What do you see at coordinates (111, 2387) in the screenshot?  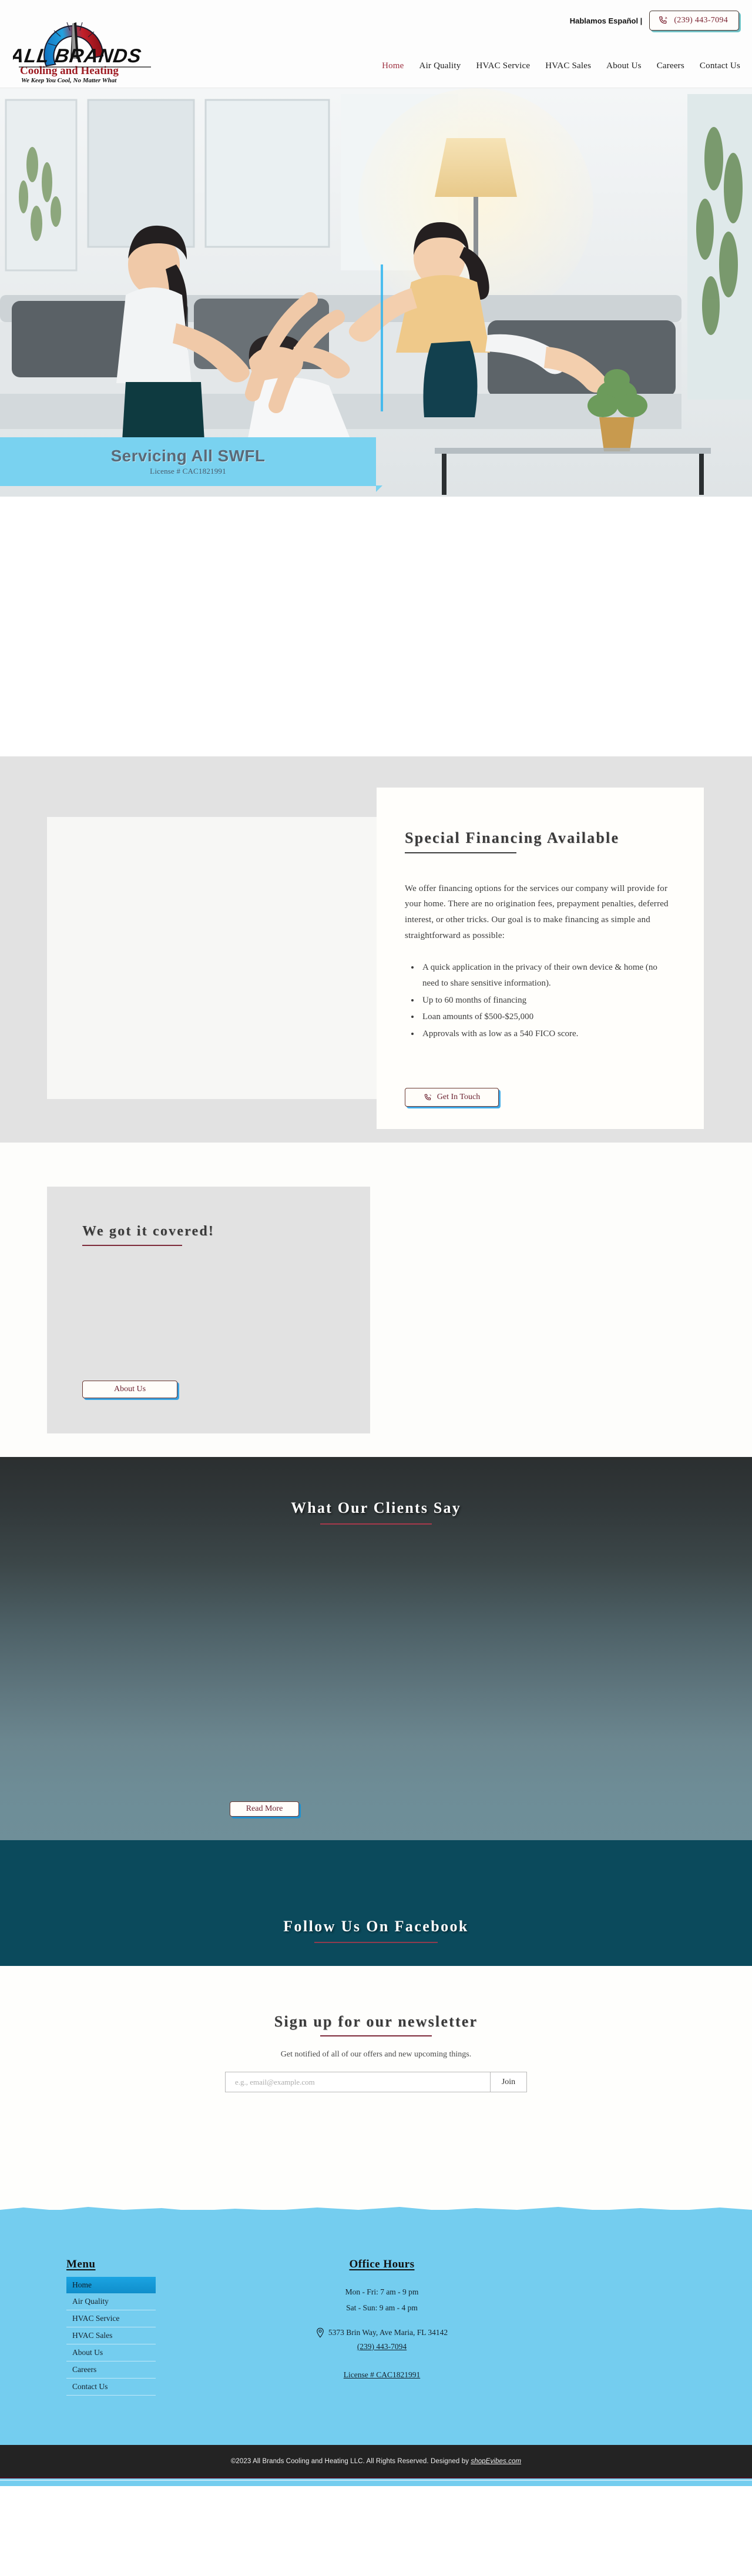 I see `footer-menu-item-contact-us: Contact Us` at bounding box center [111, 2387].